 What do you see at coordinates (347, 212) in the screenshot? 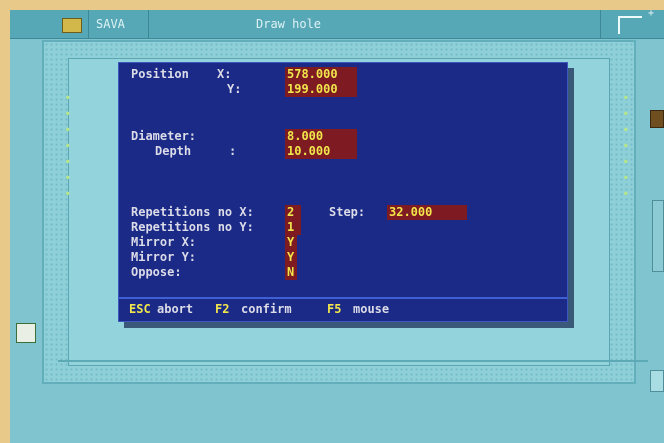
I see `step-label: Step:` at bounding box center [347, 212].